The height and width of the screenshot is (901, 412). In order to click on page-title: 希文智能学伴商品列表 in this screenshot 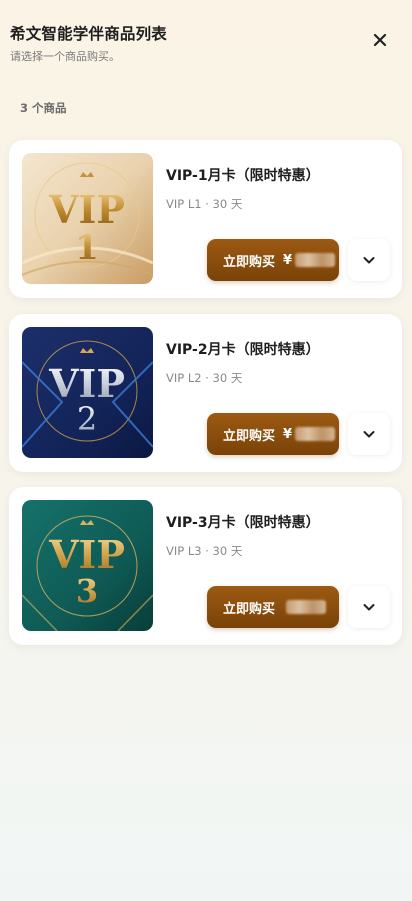, I will do `click(89, 34)`.